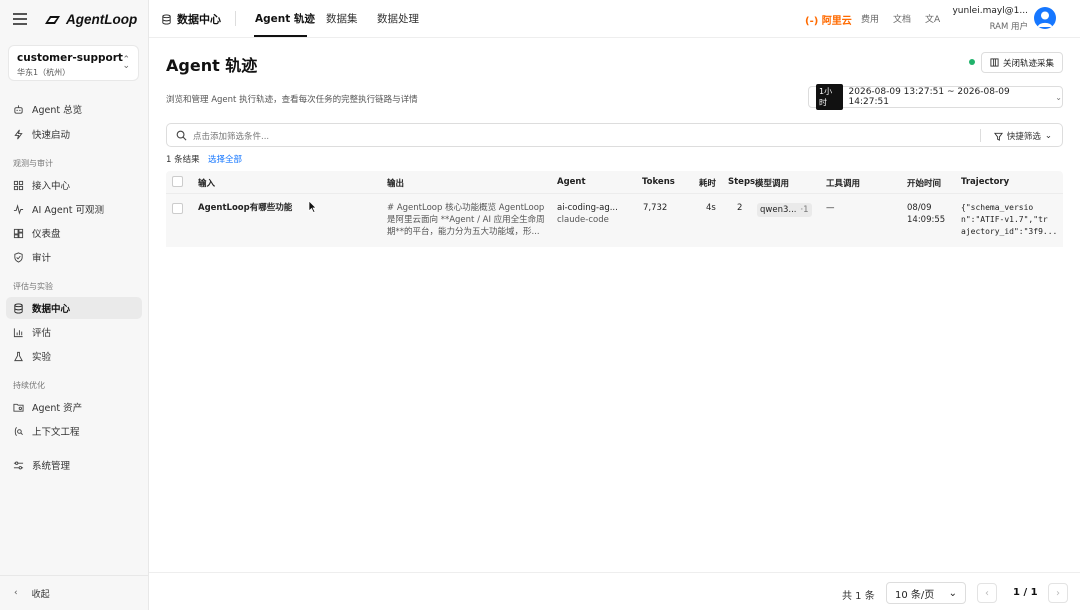  I want to click on docs-link: 文档, so click(902, 18).